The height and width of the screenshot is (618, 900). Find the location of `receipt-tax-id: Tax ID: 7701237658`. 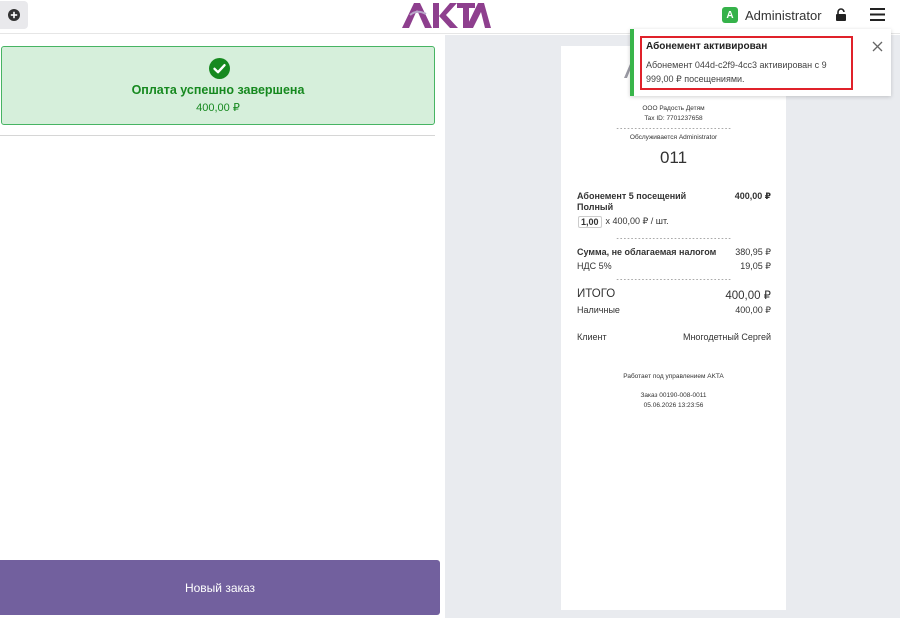

receipt-tax-id: Tax ID: 7701237658 is located at coordinates (673, 118).